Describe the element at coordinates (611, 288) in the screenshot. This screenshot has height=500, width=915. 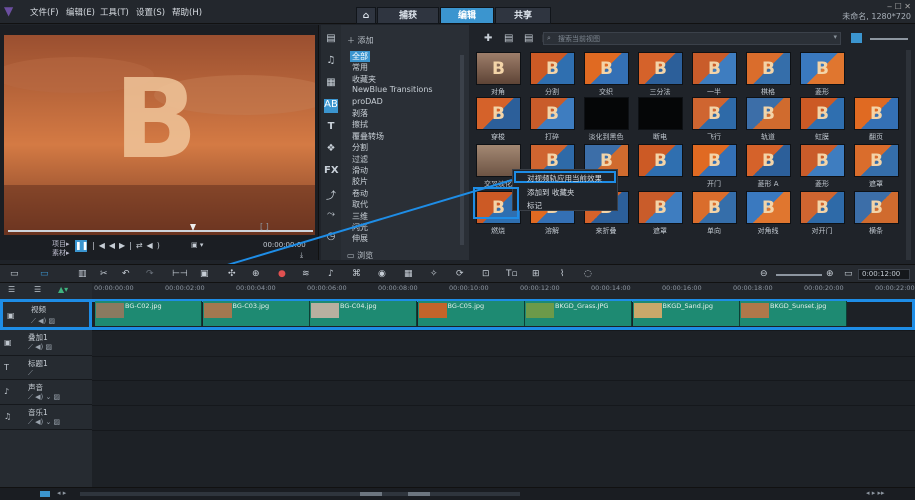
I see `ruler-tick-label: 00:00:14:00` at that location.